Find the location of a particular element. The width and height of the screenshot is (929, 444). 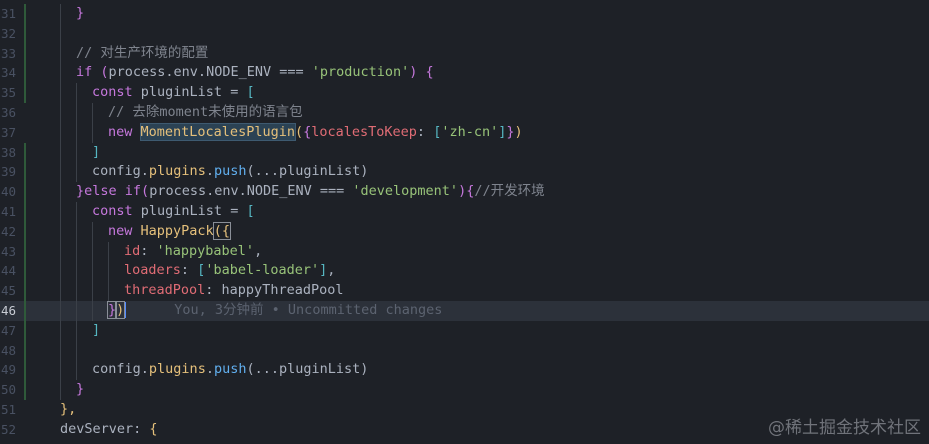

code-text: new HappyPack({ is located at coordinates (169, 230).